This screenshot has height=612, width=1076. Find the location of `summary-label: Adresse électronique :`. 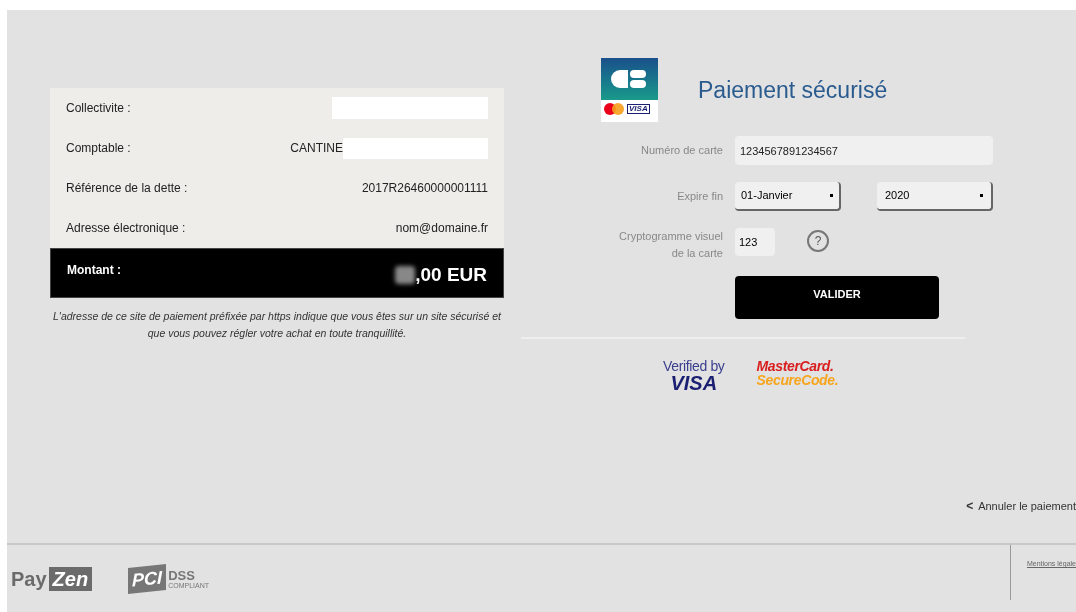

summary-label: Adresse électronique : is located at coordinates (126, 228).